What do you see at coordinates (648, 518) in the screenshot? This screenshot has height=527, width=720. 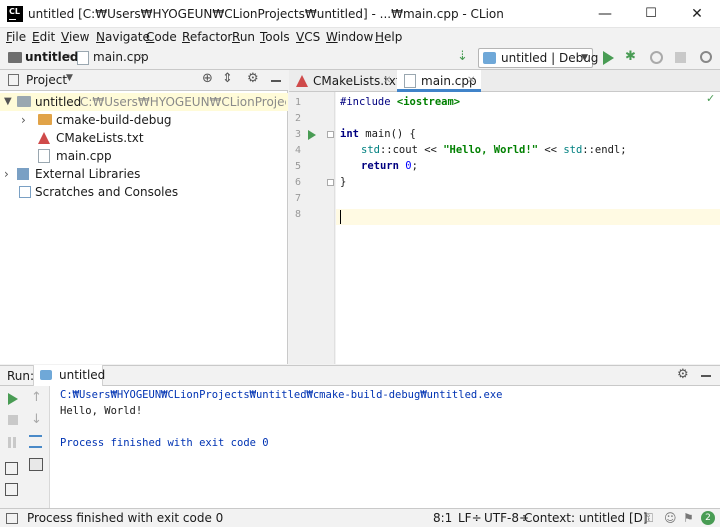 I see `lock-icon: ⚿` at bounding box center [648, 518].